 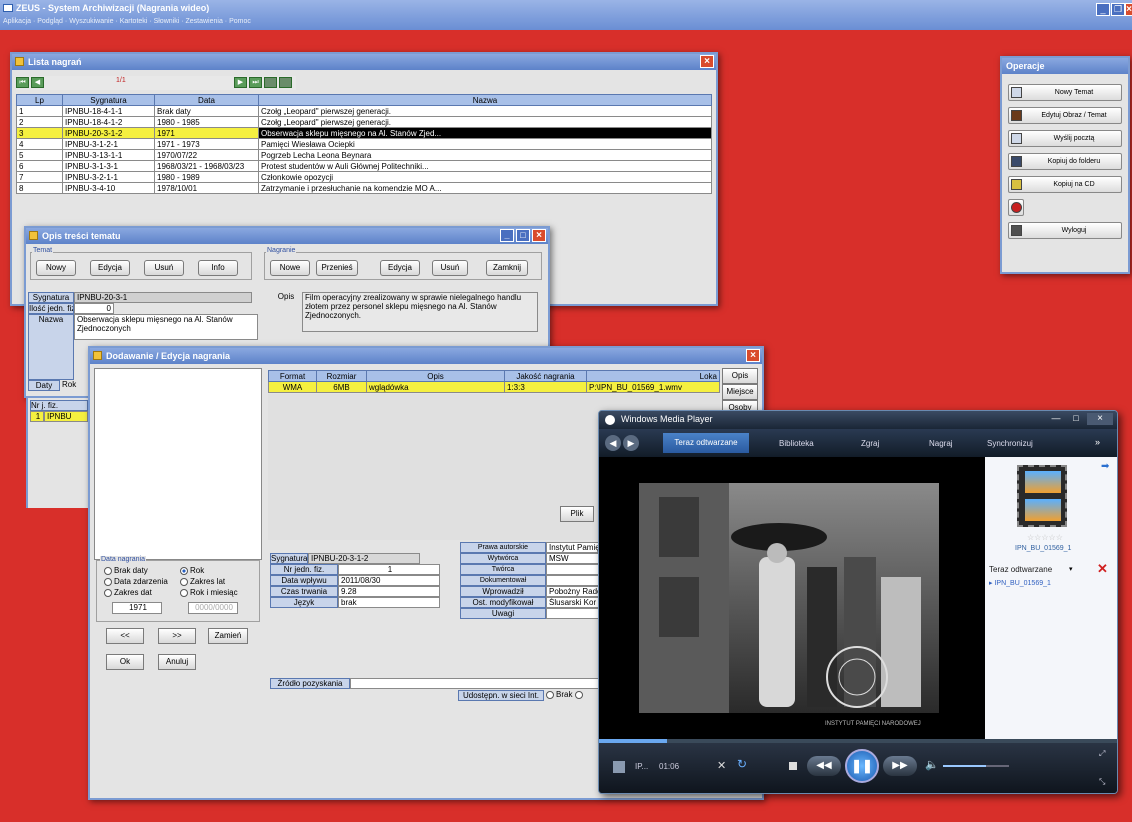 What do you see at coordinates (364, 558) in the screenshot?
I see `field-sygnatura-value: IPNBU-20-3-1-2` at bounding box center [364, 558].